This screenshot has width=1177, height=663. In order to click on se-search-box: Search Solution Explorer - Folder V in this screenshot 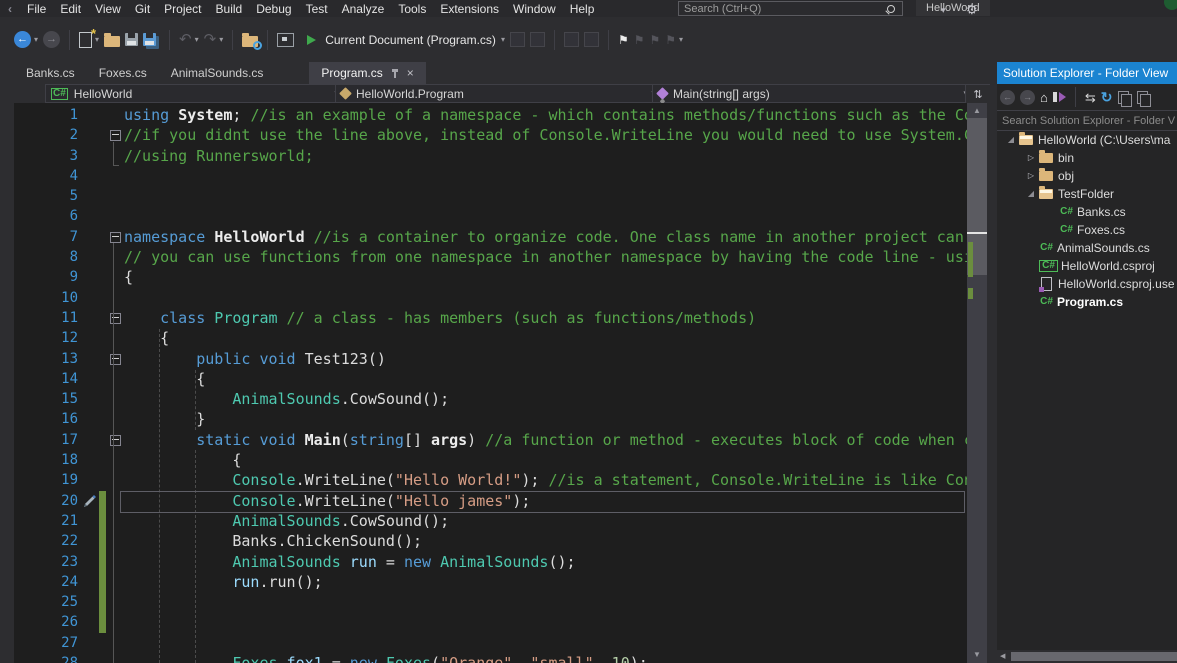, I will do `click(1087, 120)`.